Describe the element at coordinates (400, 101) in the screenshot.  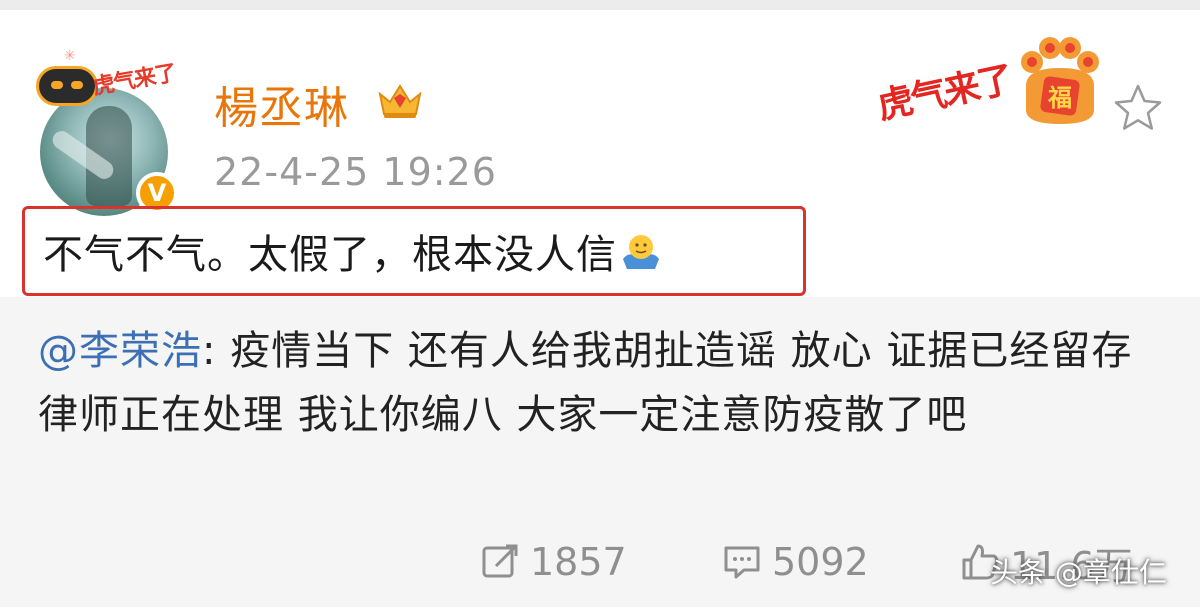
I see `crown-icon` at that location.